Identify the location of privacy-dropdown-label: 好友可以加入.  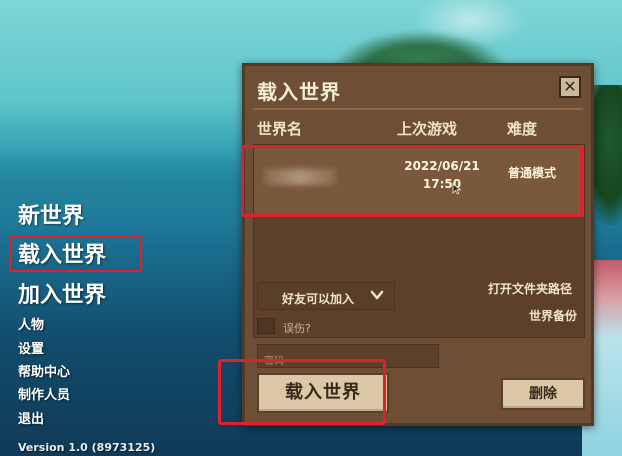
(318, 299).